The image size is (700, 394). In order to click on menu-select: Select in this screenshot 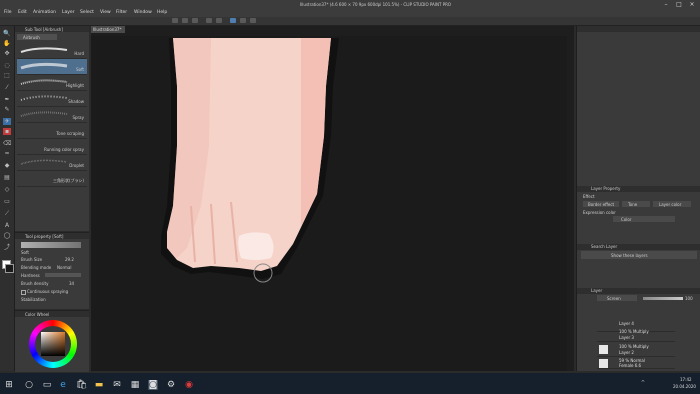, I will do `click(87, 12)`.